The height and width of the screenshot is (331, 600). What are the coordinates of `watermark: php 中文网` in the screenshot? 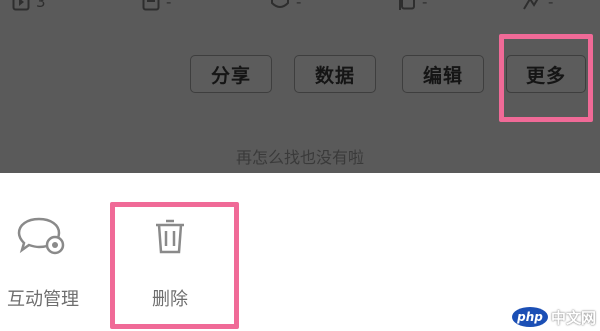 It's located at (553, 317).